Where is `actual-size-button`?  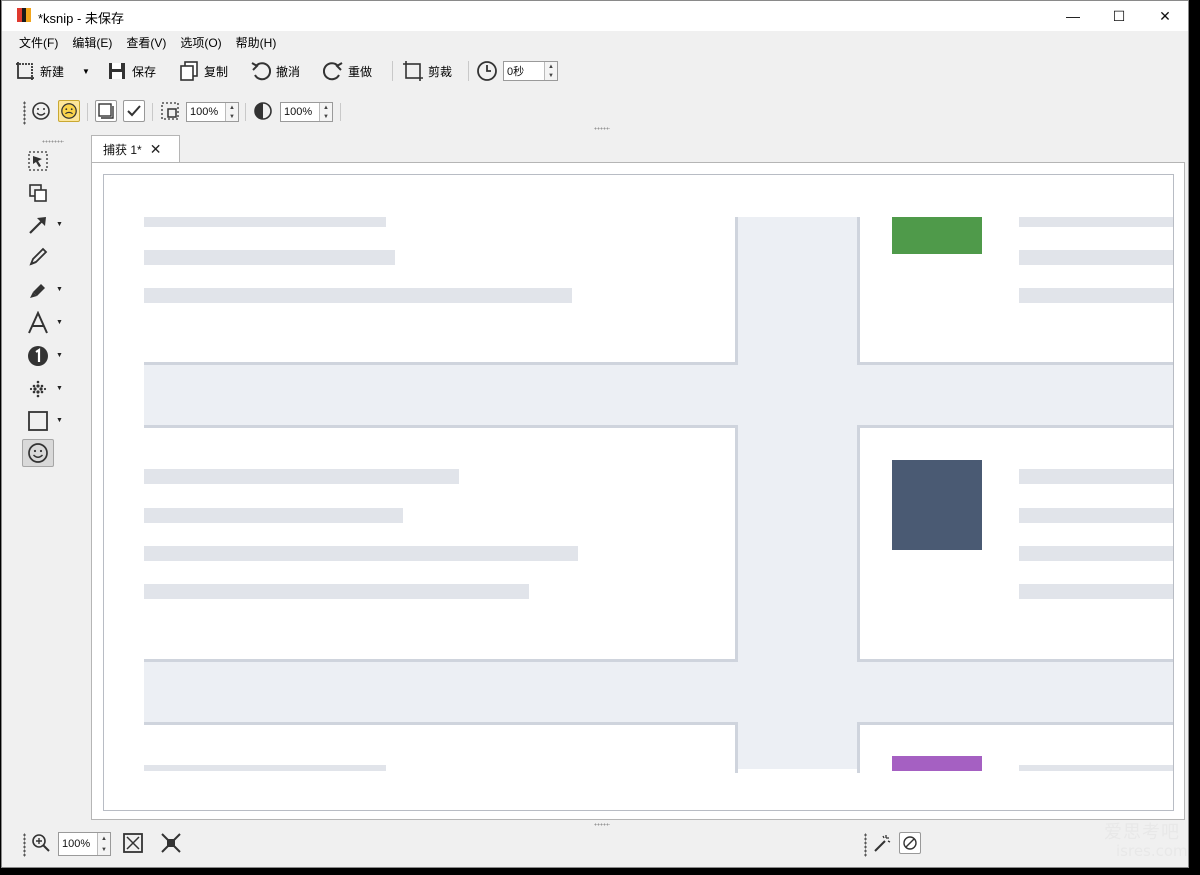
actual-size-button is located at coordinates (171, 843).